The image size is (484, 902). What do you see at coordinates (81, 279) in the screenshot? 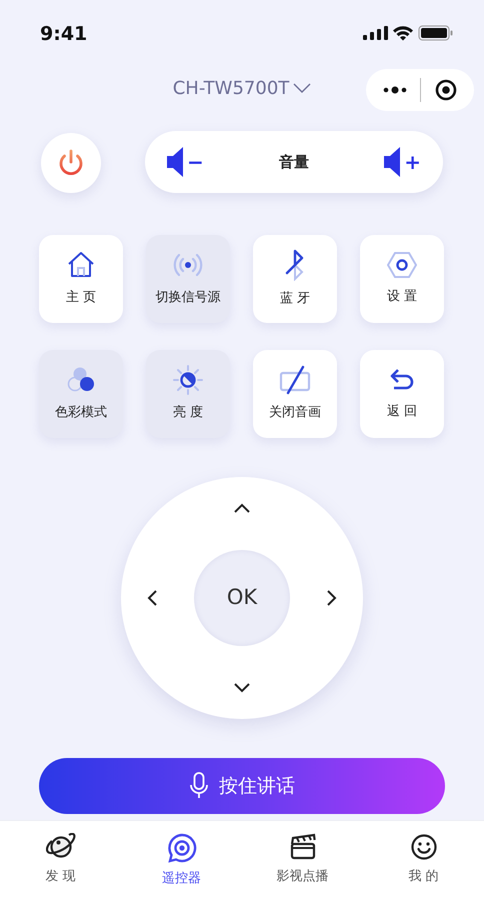
I see `remote-key: 主 页` at bounding box center [81, 279].